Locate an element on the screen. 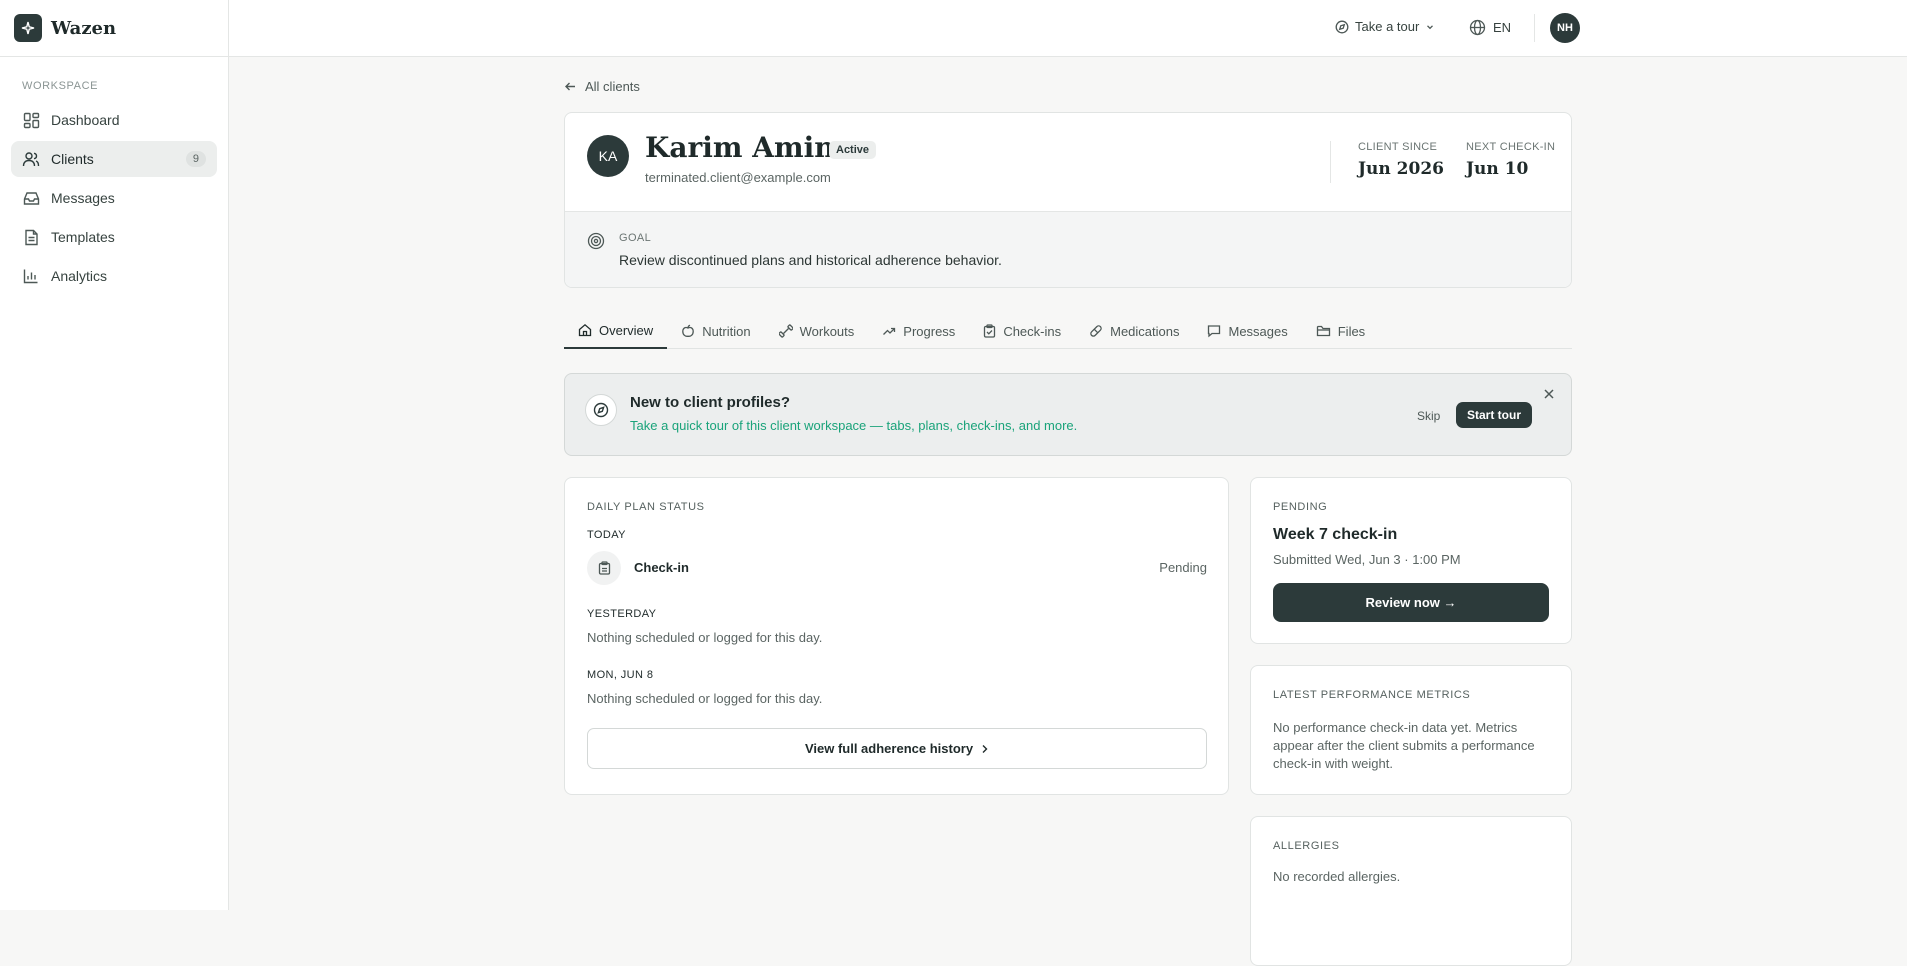 This screenshot has height=966, width=1907. brand: Wazen is located at coordinates (114, 28).